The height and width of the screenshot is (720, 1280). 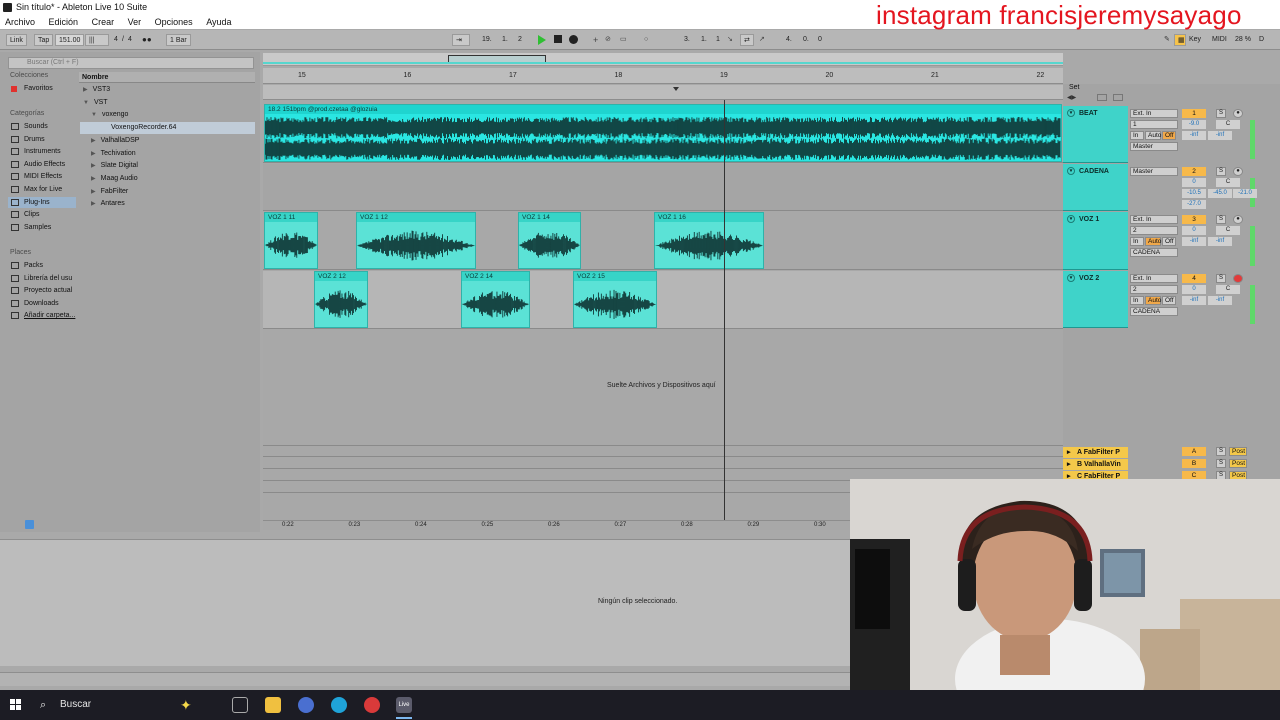 What do you see at coordinates (520, 40) in the screenshot?
I see `position-sixteenth: 2` at bounding box center [520, 40].